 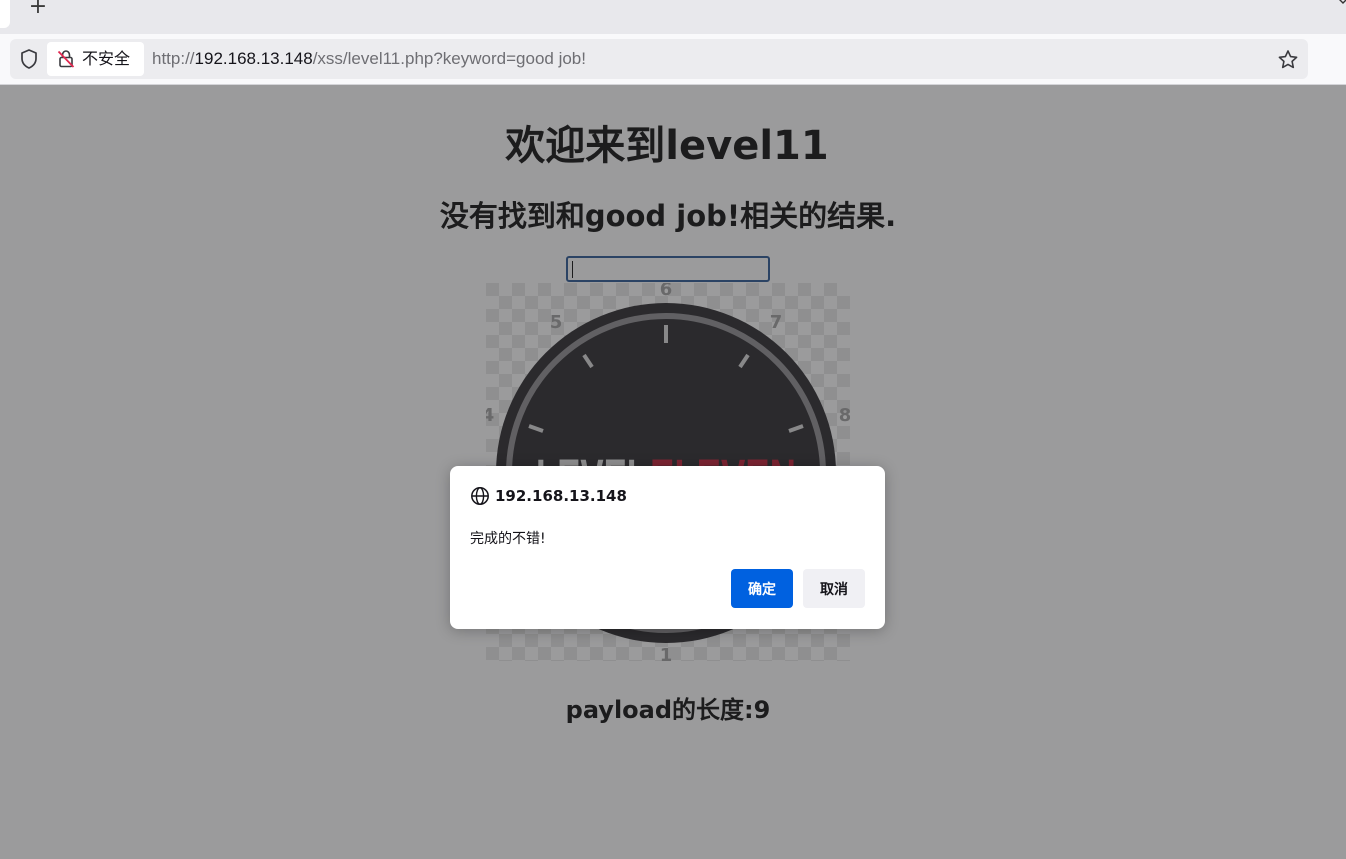 What do you see at coordinates (1341, 7) in the screenshot?
I see `tab-list-chevron-icon` at bounding box center [1341, 7].